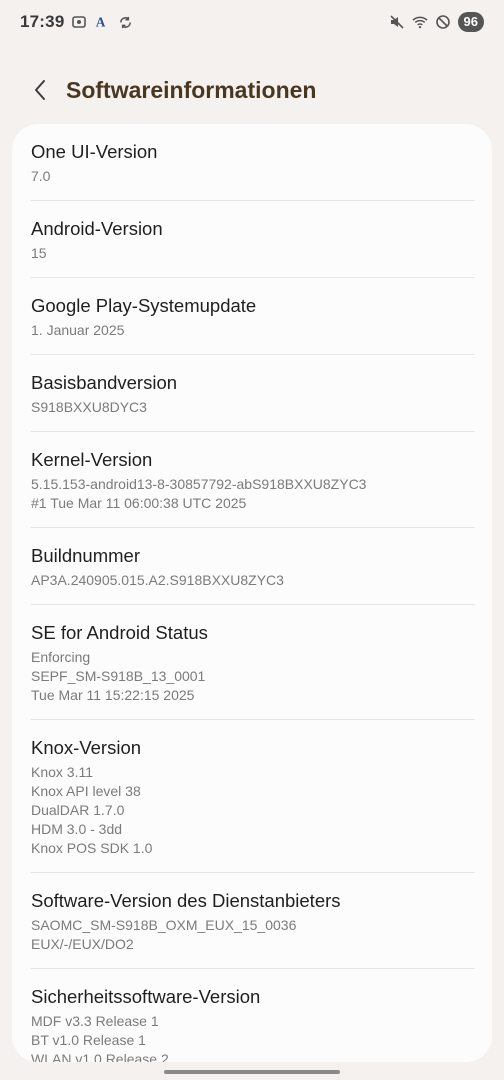 The width and height of the screenshot is (504, 1080). What do you see at coordinates (397, 22) in the screenshot?
I see `mute-icon` at bounding box center [397, 22].